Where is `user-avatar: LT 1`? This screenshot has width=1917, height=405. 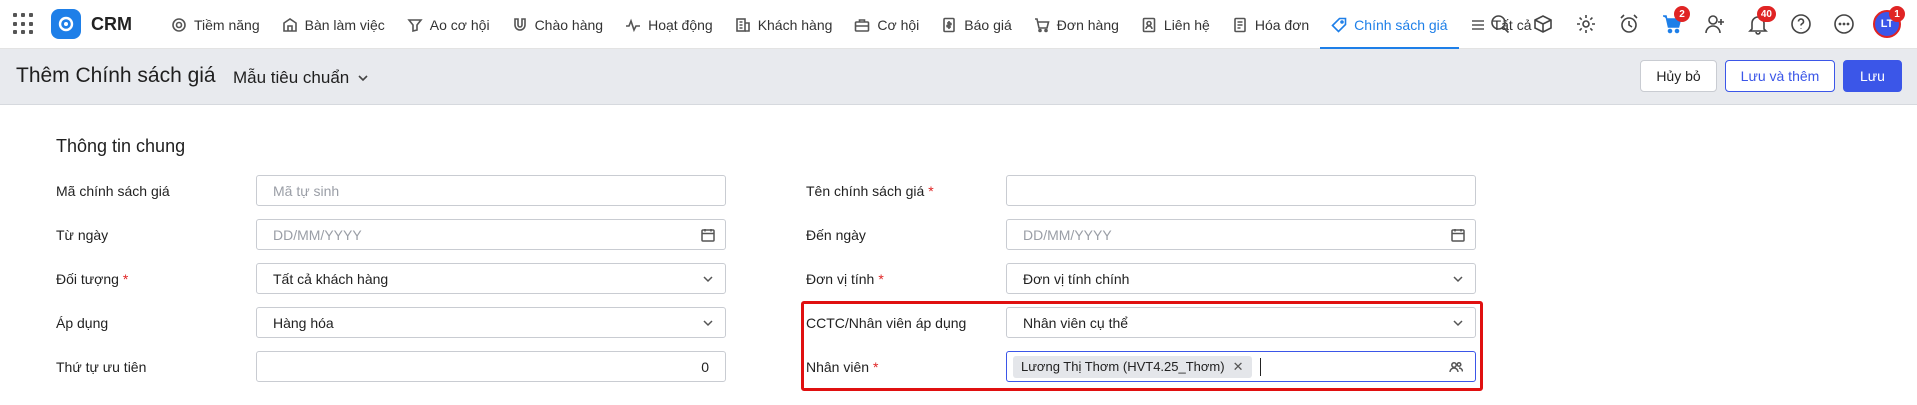
user-avatar: LT 1 is located at coordinates (1889, 22).